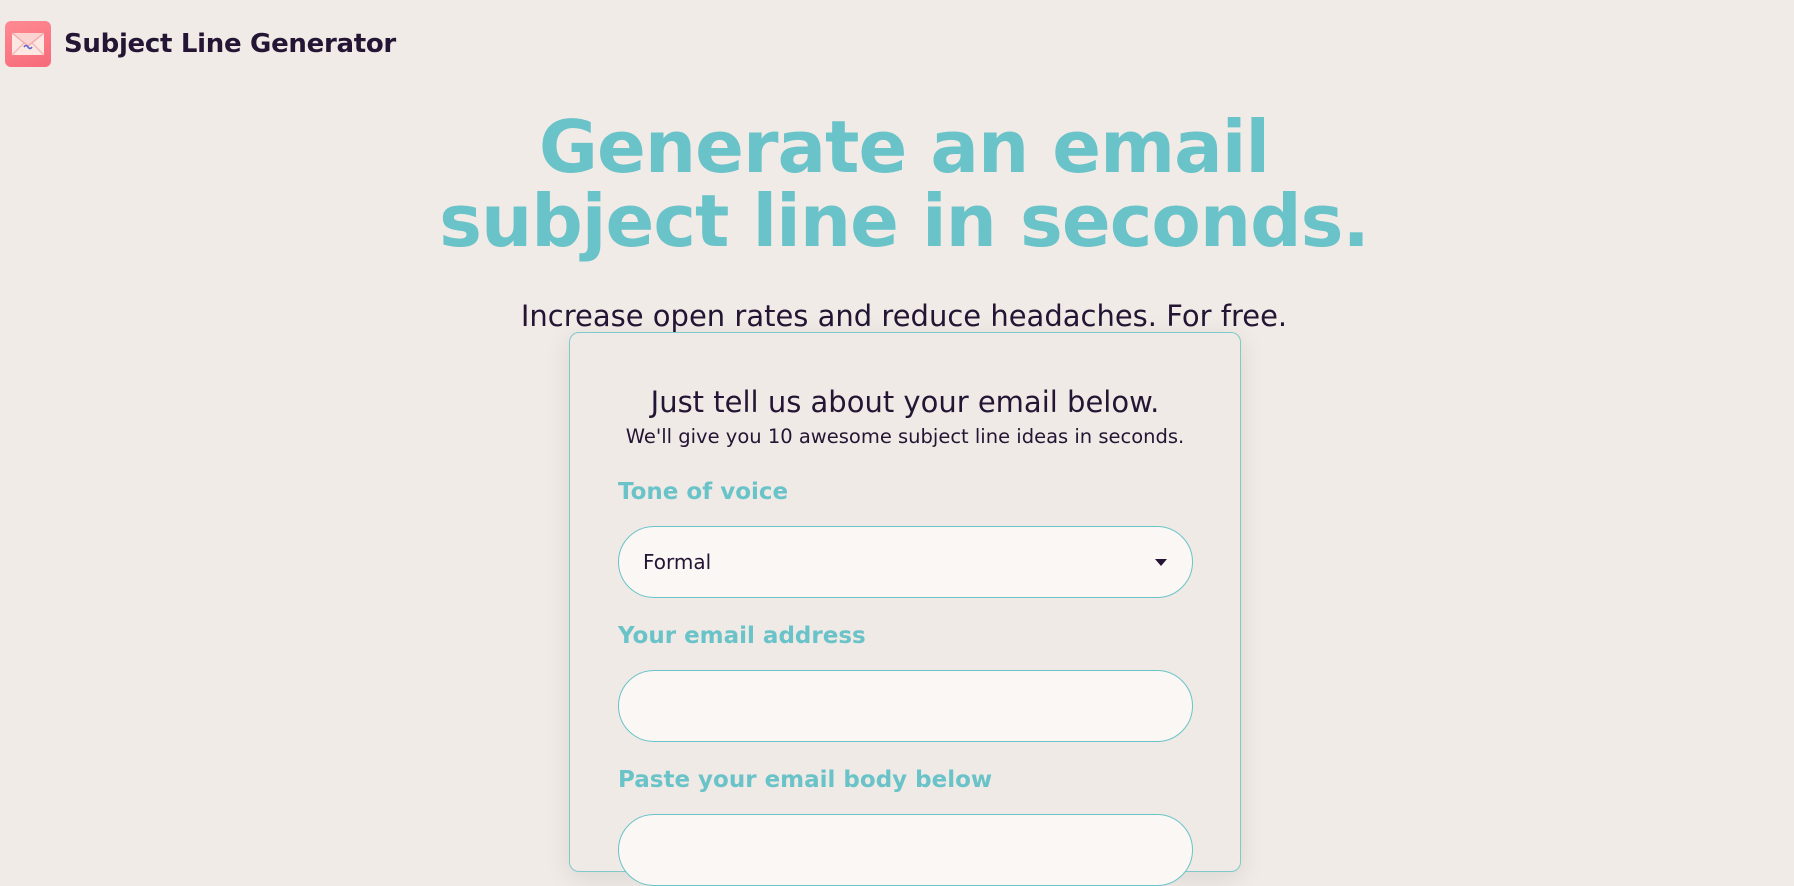  I want to click on app-name: Subject Line Generator, so click(230, 44).